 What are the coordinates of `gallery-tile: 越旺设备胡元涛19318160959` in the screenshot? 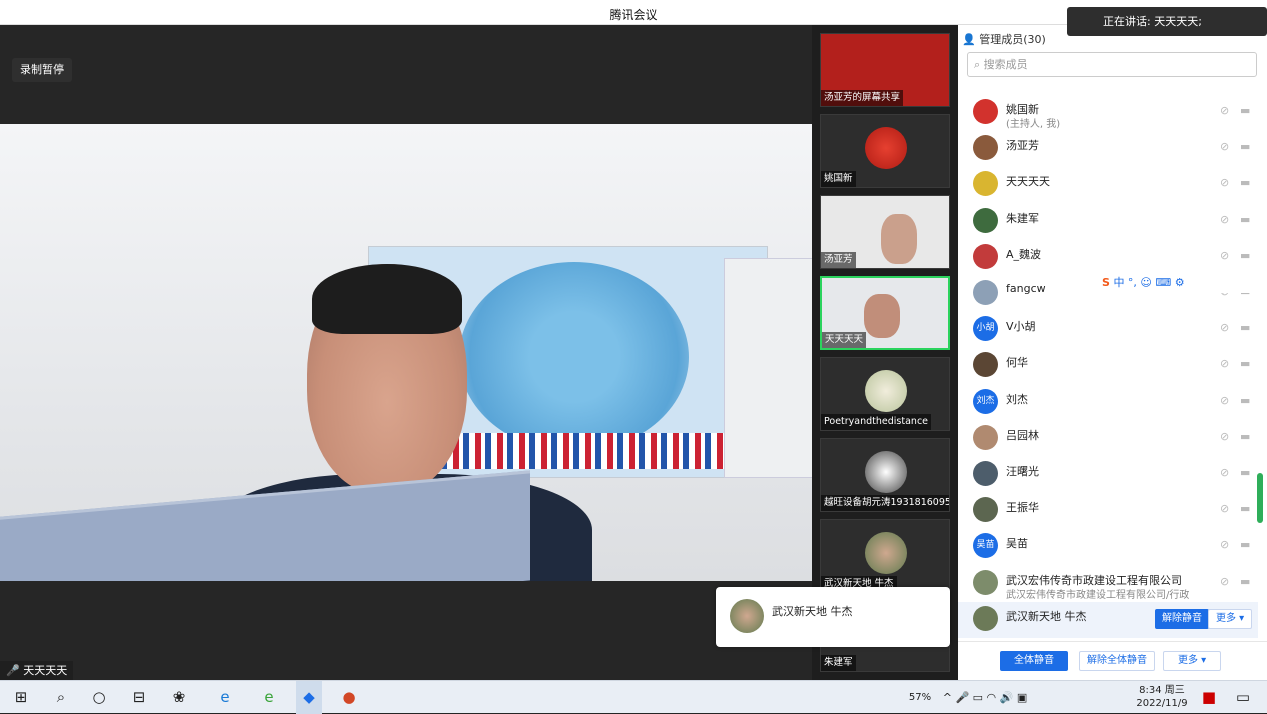 It's located at (885, 475).